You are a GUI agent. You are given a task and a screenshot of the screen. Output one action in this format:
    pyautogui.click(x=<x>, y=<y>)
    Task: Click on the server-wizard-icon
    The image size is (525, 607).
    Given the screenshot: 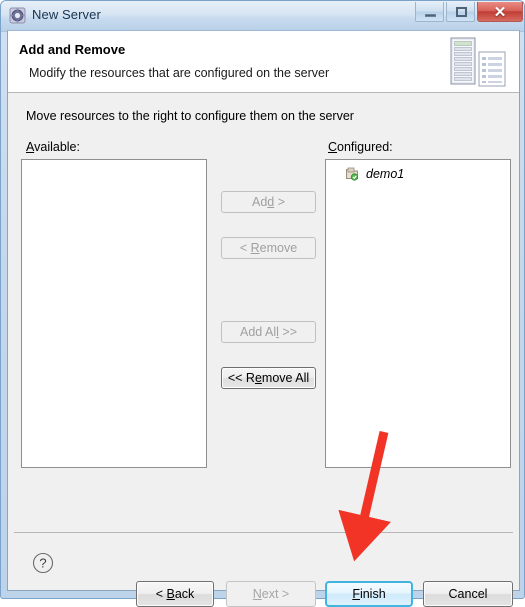 What is the action you would take?
    pyautogui.click(x=17, y=15)
    